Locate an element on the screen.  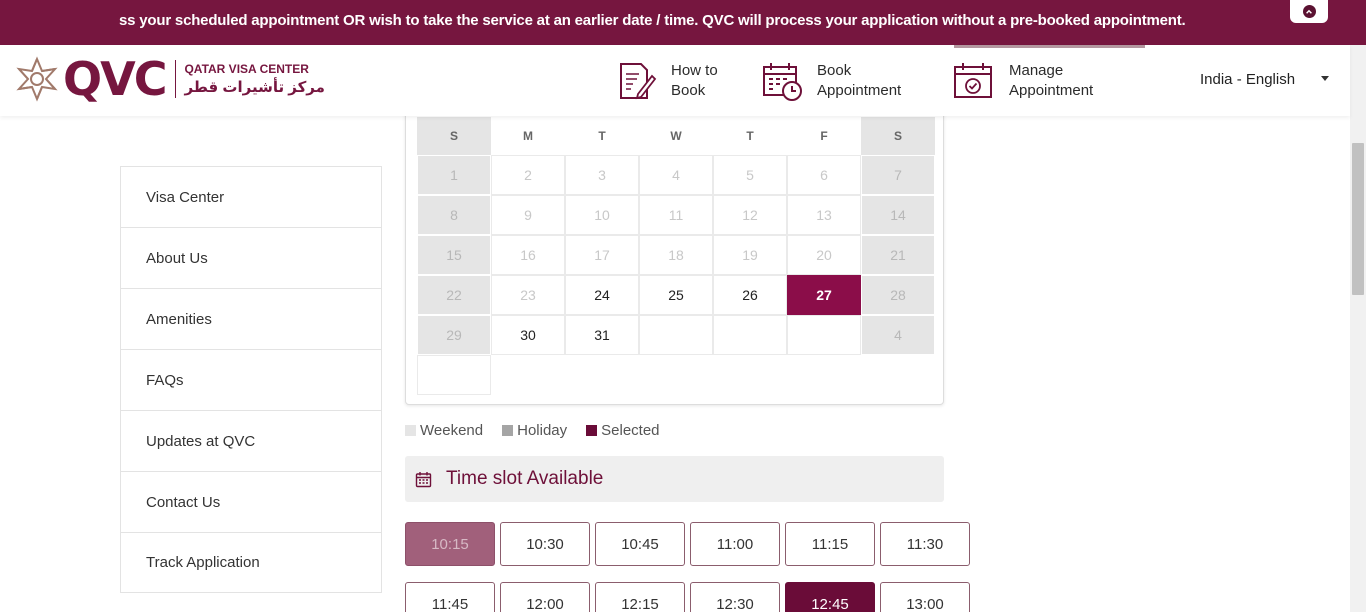
sidebar-item-visa-center: Visa Center is located at coordinates (251, 196).